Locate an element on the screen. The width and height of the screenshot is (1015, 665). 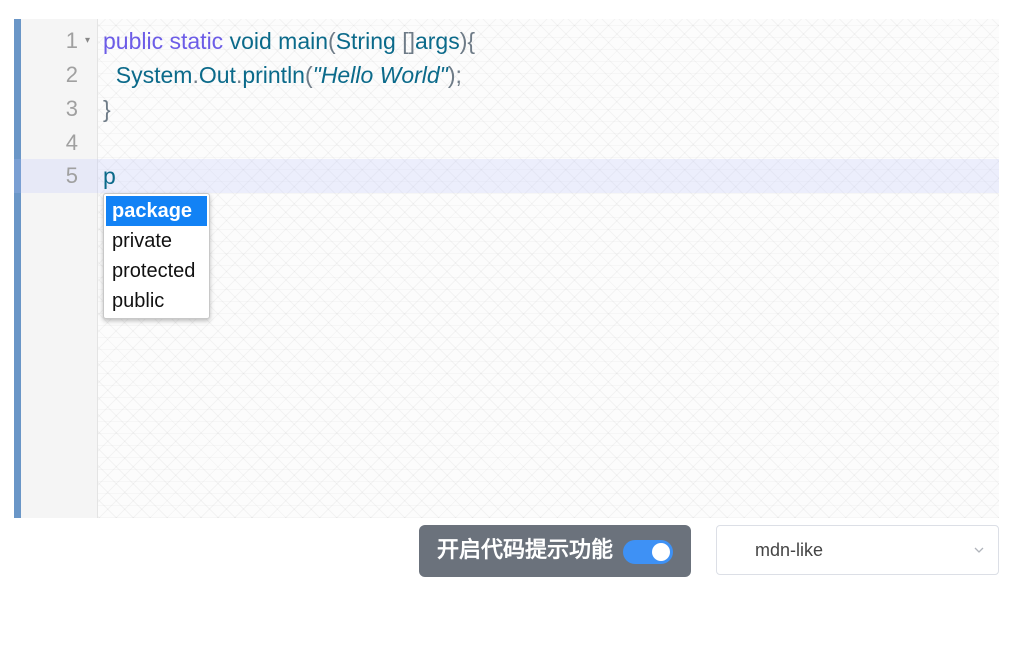
code-token: ); is located at coordinates (454, 75).